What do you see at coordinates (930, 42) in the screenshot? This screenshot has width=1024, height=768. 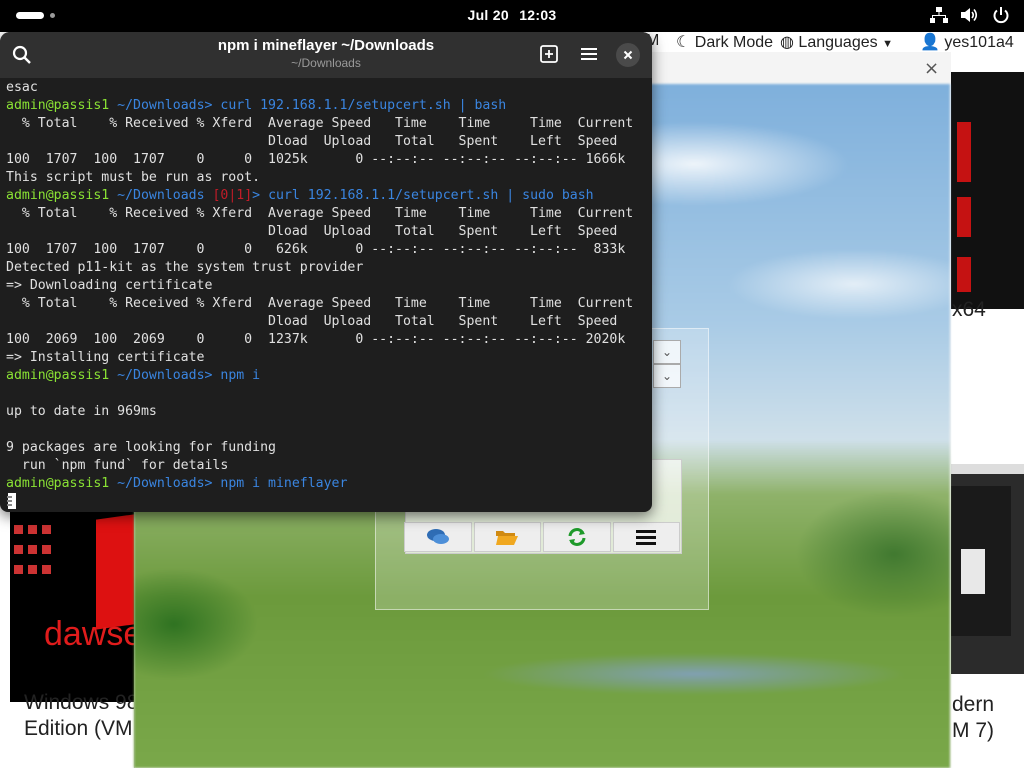 I see `user-icon: 👤` at bounding box center [930, 42].